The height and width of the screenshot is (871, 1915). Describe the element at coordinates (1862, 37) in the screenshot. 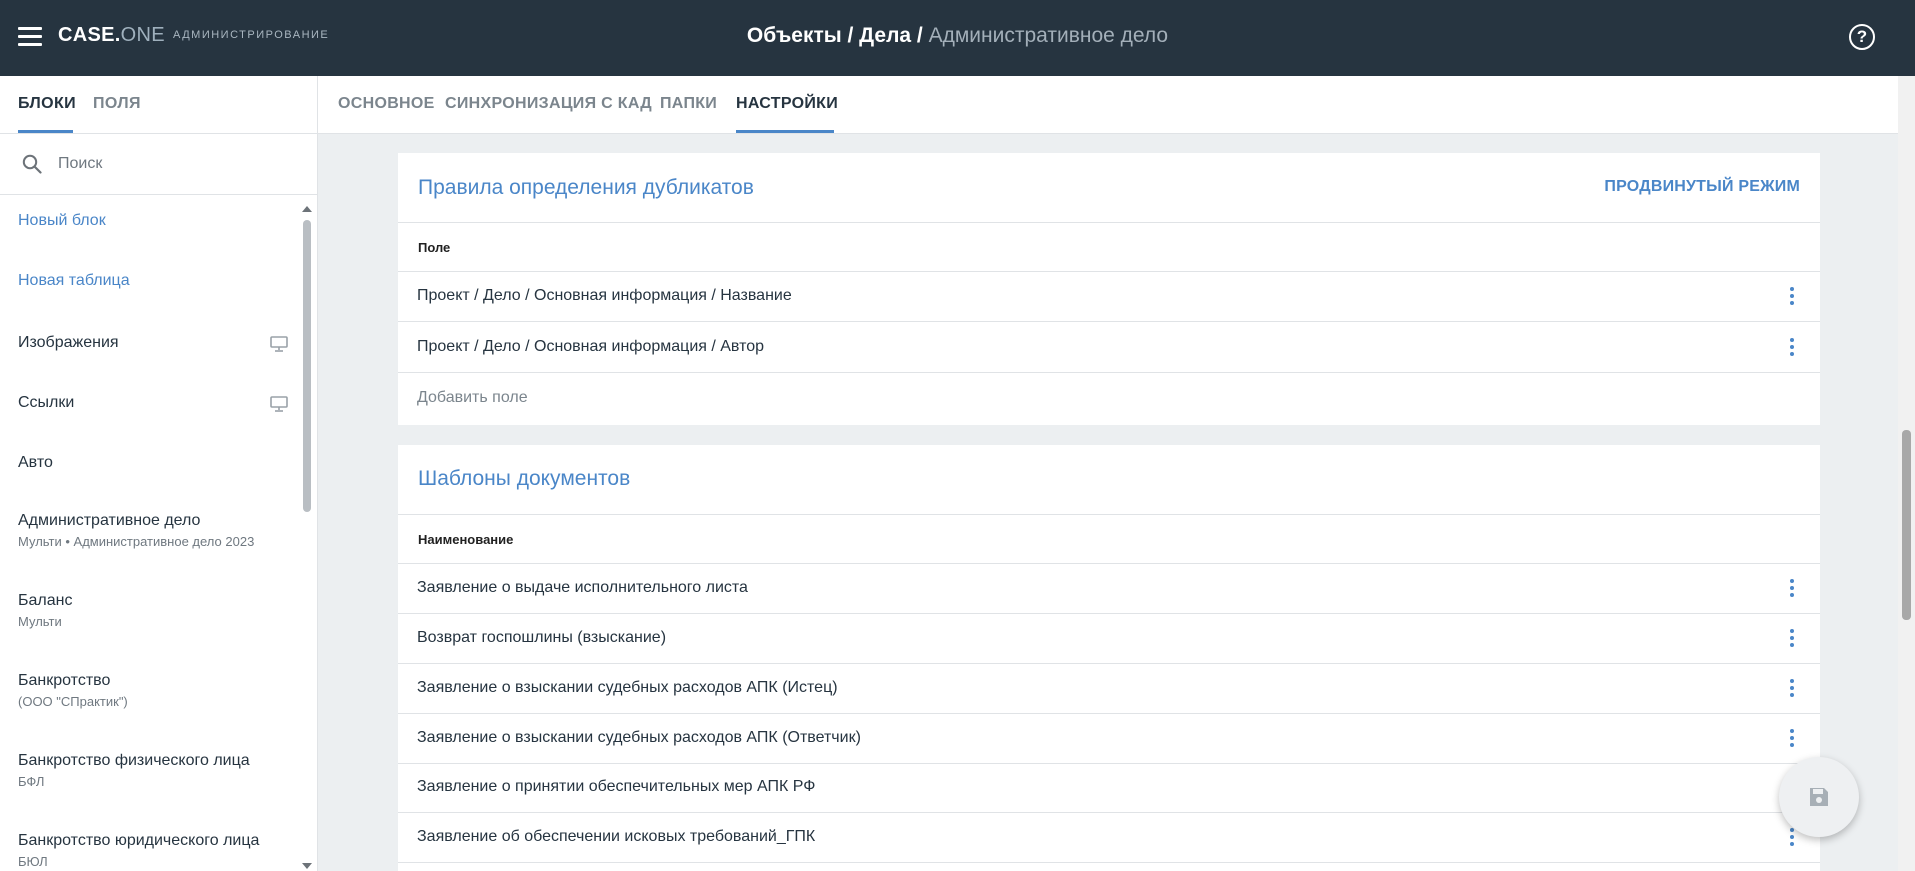

I see `help-icon: ?` at that location.